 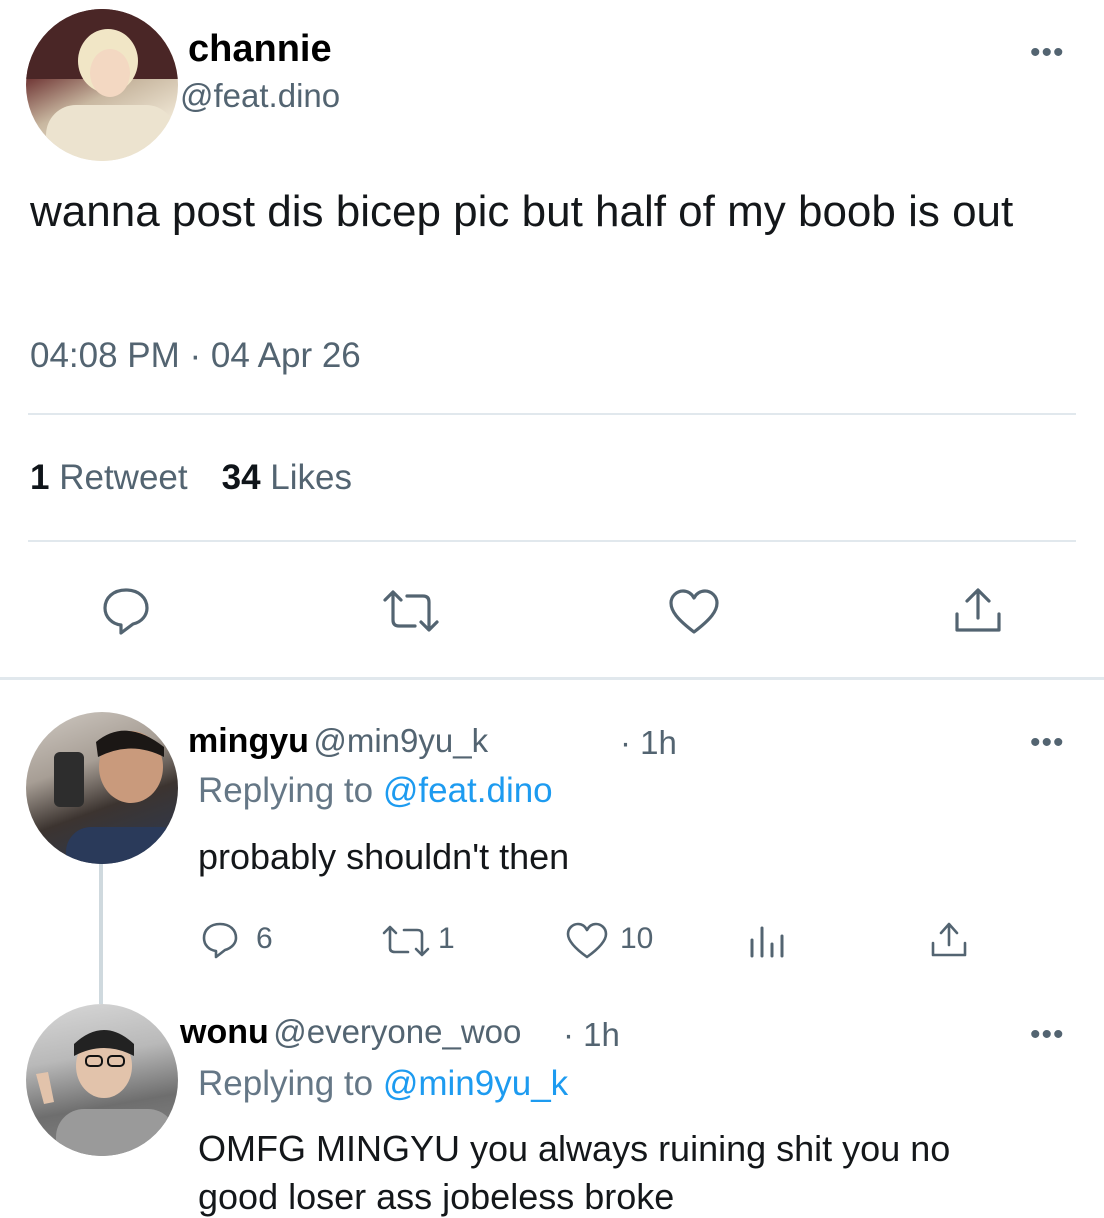 What do you see at coordinates (375, 791) in the screenshot?
I see `replying-to: Replying to @feat.dino` at bounding box center [375, 791].